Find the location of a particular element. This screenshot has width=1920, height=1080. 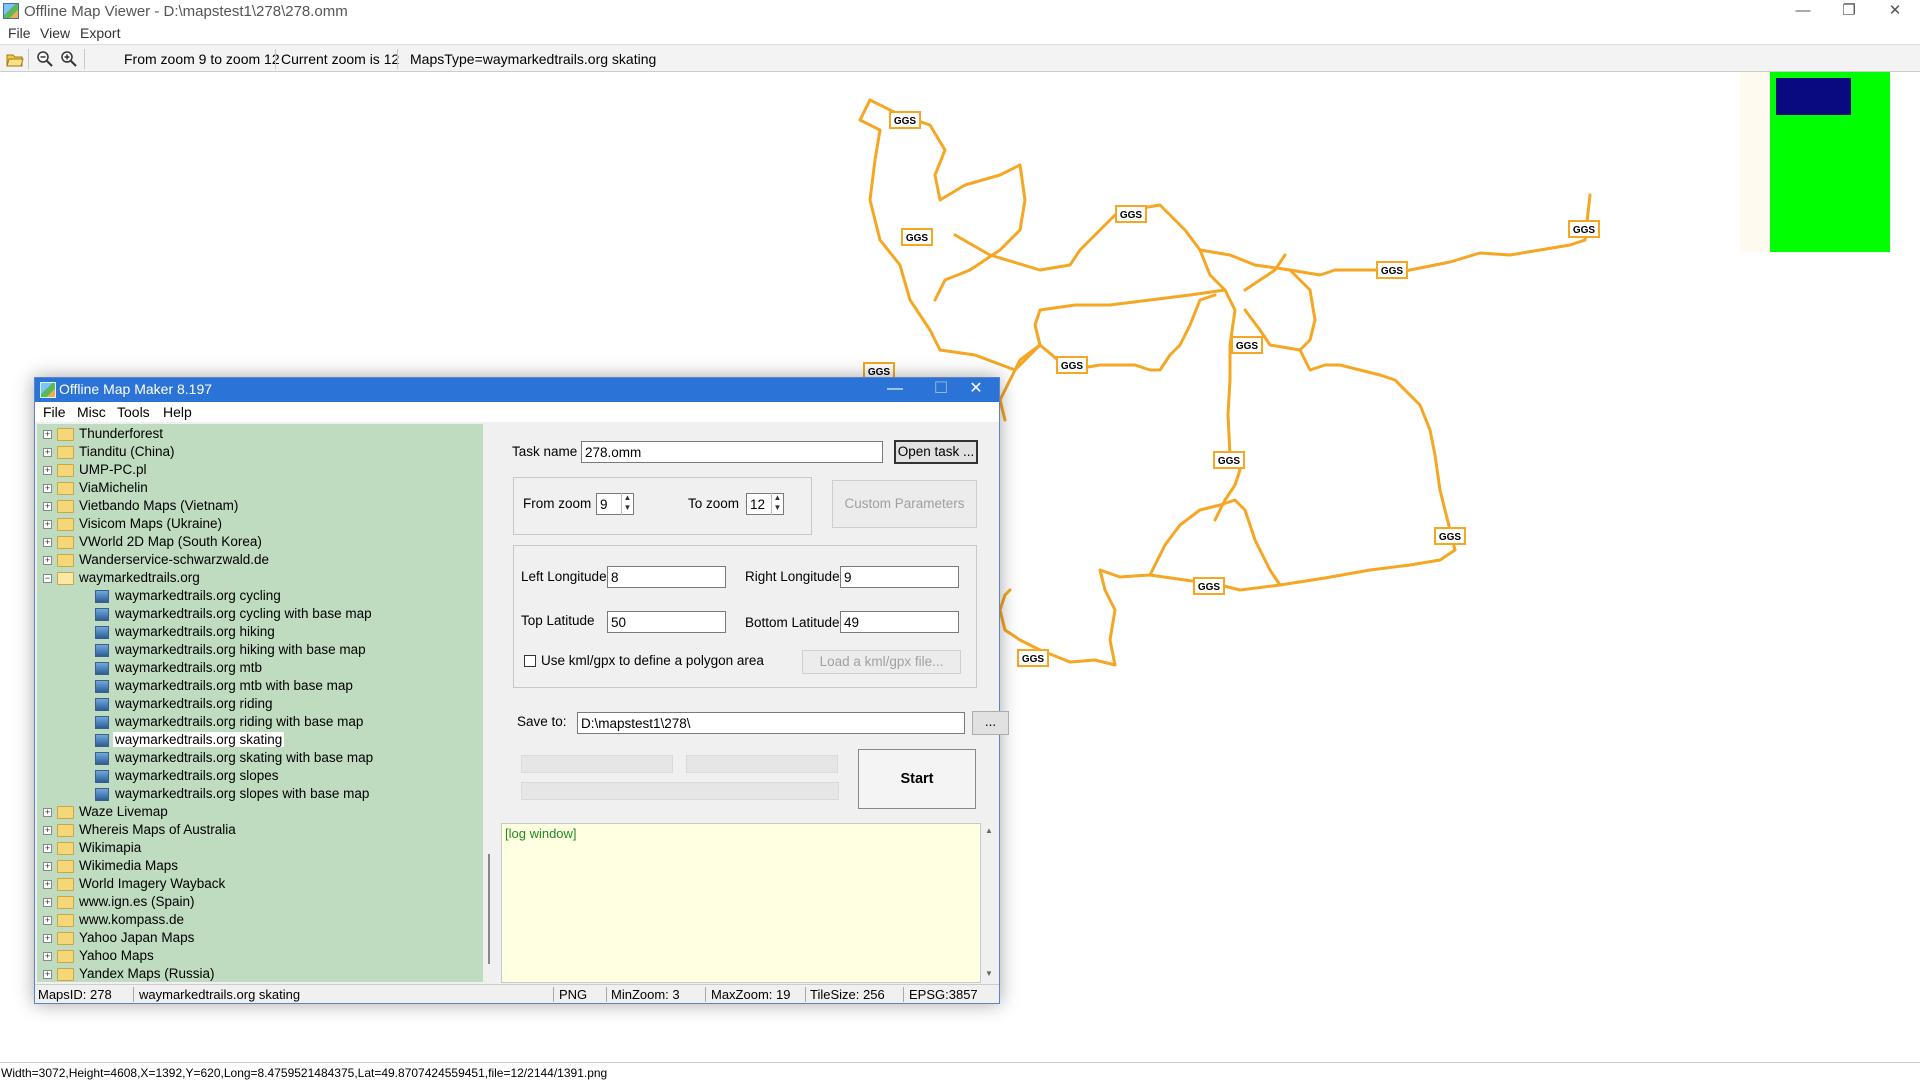

ggs-label: GGS is located at coordinates (1229, 461).